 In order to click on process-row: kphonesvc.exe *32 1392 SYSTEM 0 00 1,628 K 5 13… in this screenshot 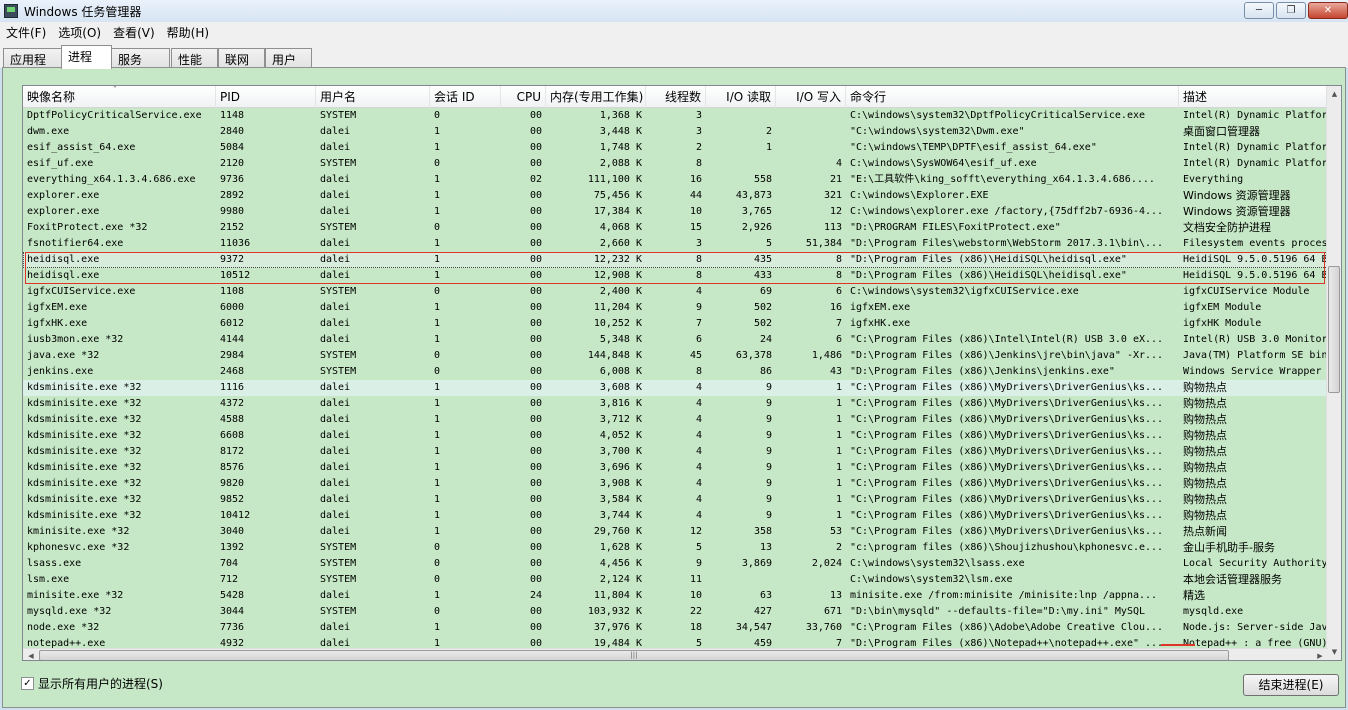, I will do `click(675, 548)`.